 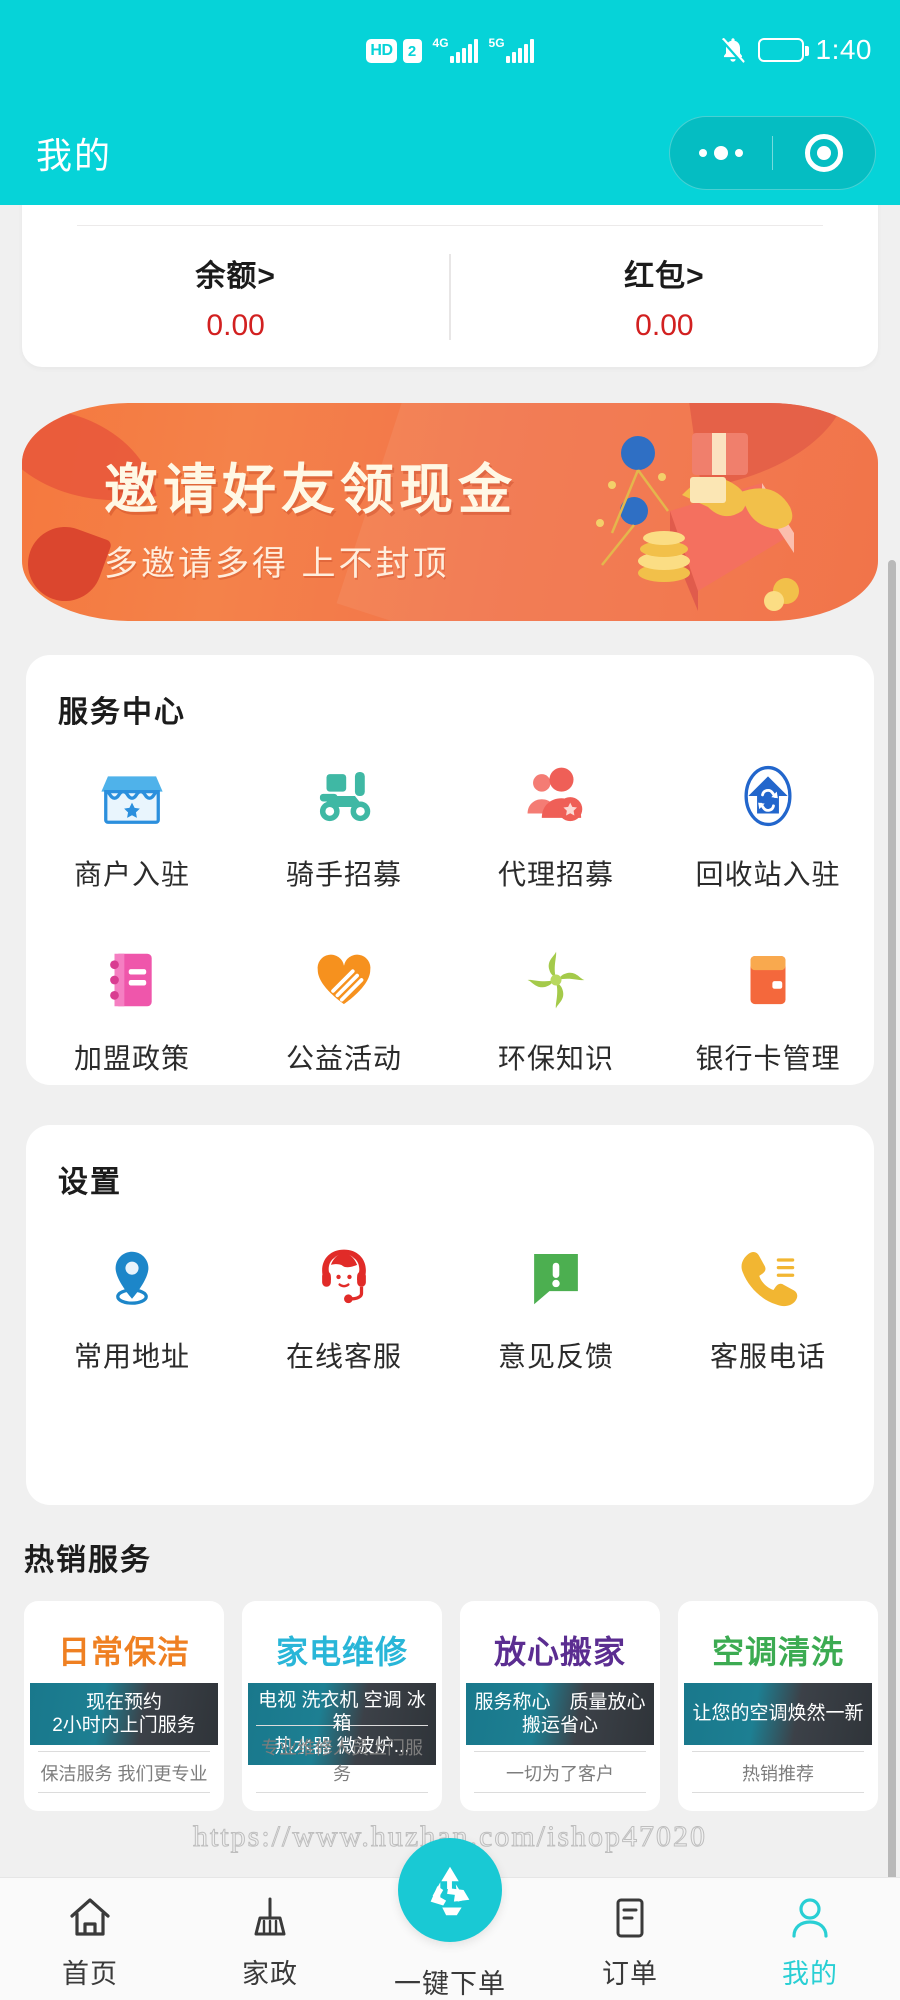 What do you see at coordinates (450, 297) in the screenshot?
I see `wallet-columns: 余额> 0.00 红包> 0.00` at bounding box center [450, 297].